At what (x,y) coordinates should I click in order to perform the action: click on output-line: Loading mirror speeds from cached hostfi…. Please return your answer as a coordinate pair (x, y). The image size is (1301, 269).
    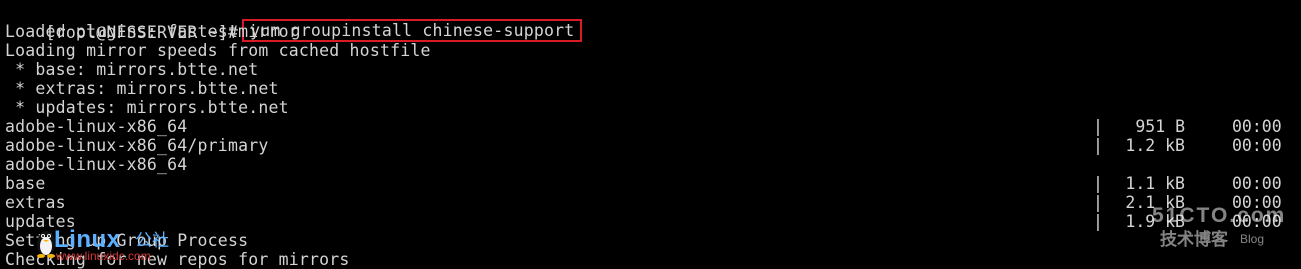
    Looking at the image, I should click on (218, 50).